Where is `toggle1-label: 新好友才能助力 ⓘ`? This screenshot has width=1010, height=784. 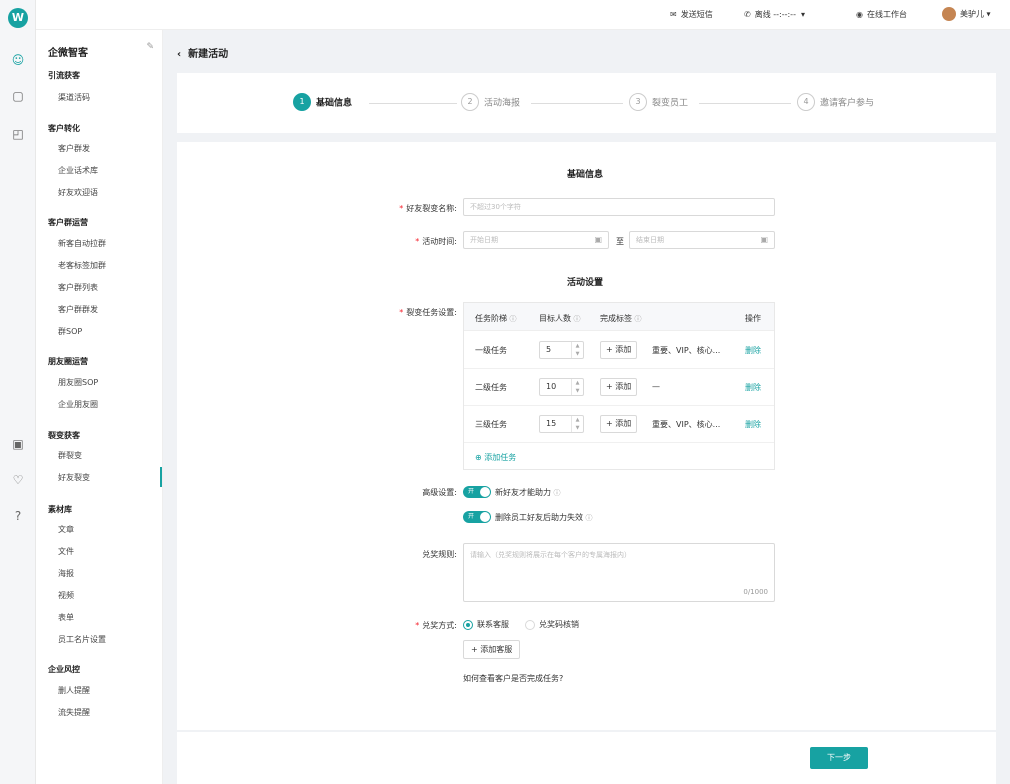
toggle1-label: 新好友才能助力 ⓘ is located at coordinates (528, 492).